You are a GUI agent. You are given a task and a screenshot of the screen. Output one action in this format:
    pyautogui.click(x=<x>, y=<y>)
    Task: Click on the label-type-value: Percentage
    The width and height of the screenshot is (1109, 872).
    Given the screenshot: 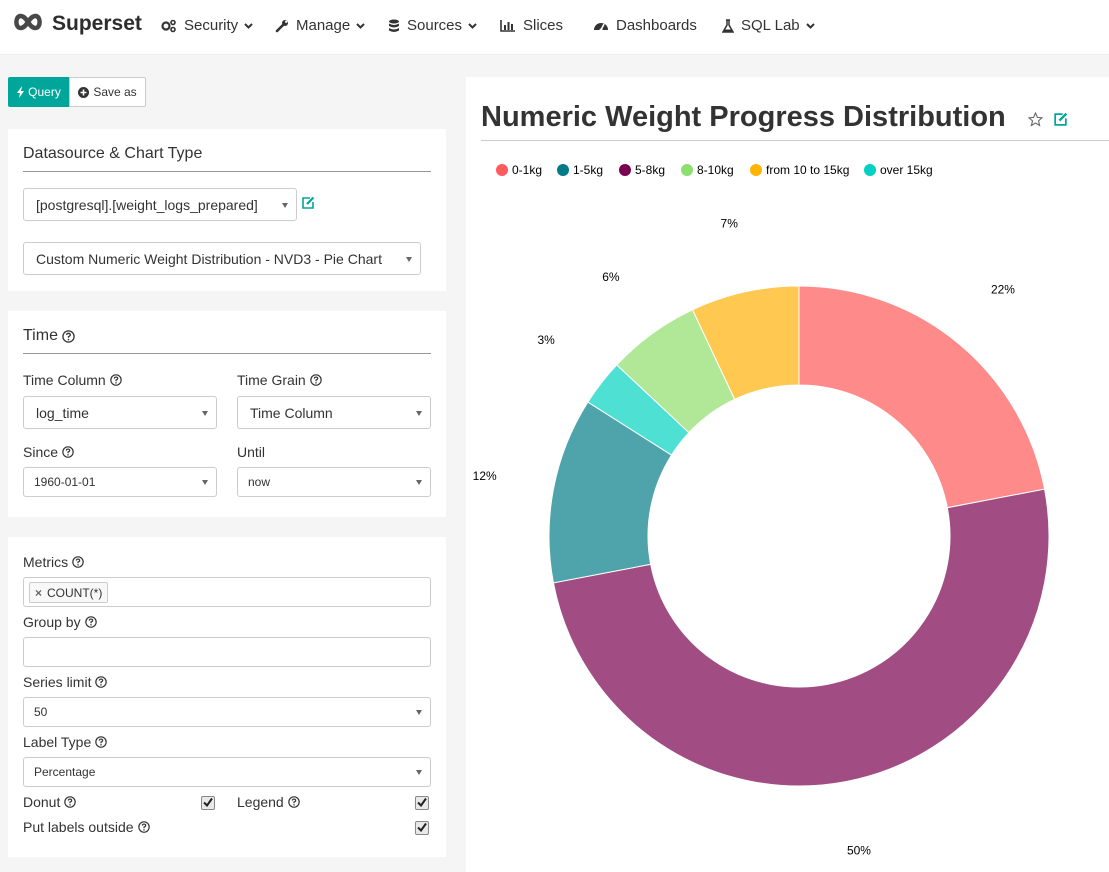 What is the action you would take?
    pyautogui.click(x=65, y=772)
    